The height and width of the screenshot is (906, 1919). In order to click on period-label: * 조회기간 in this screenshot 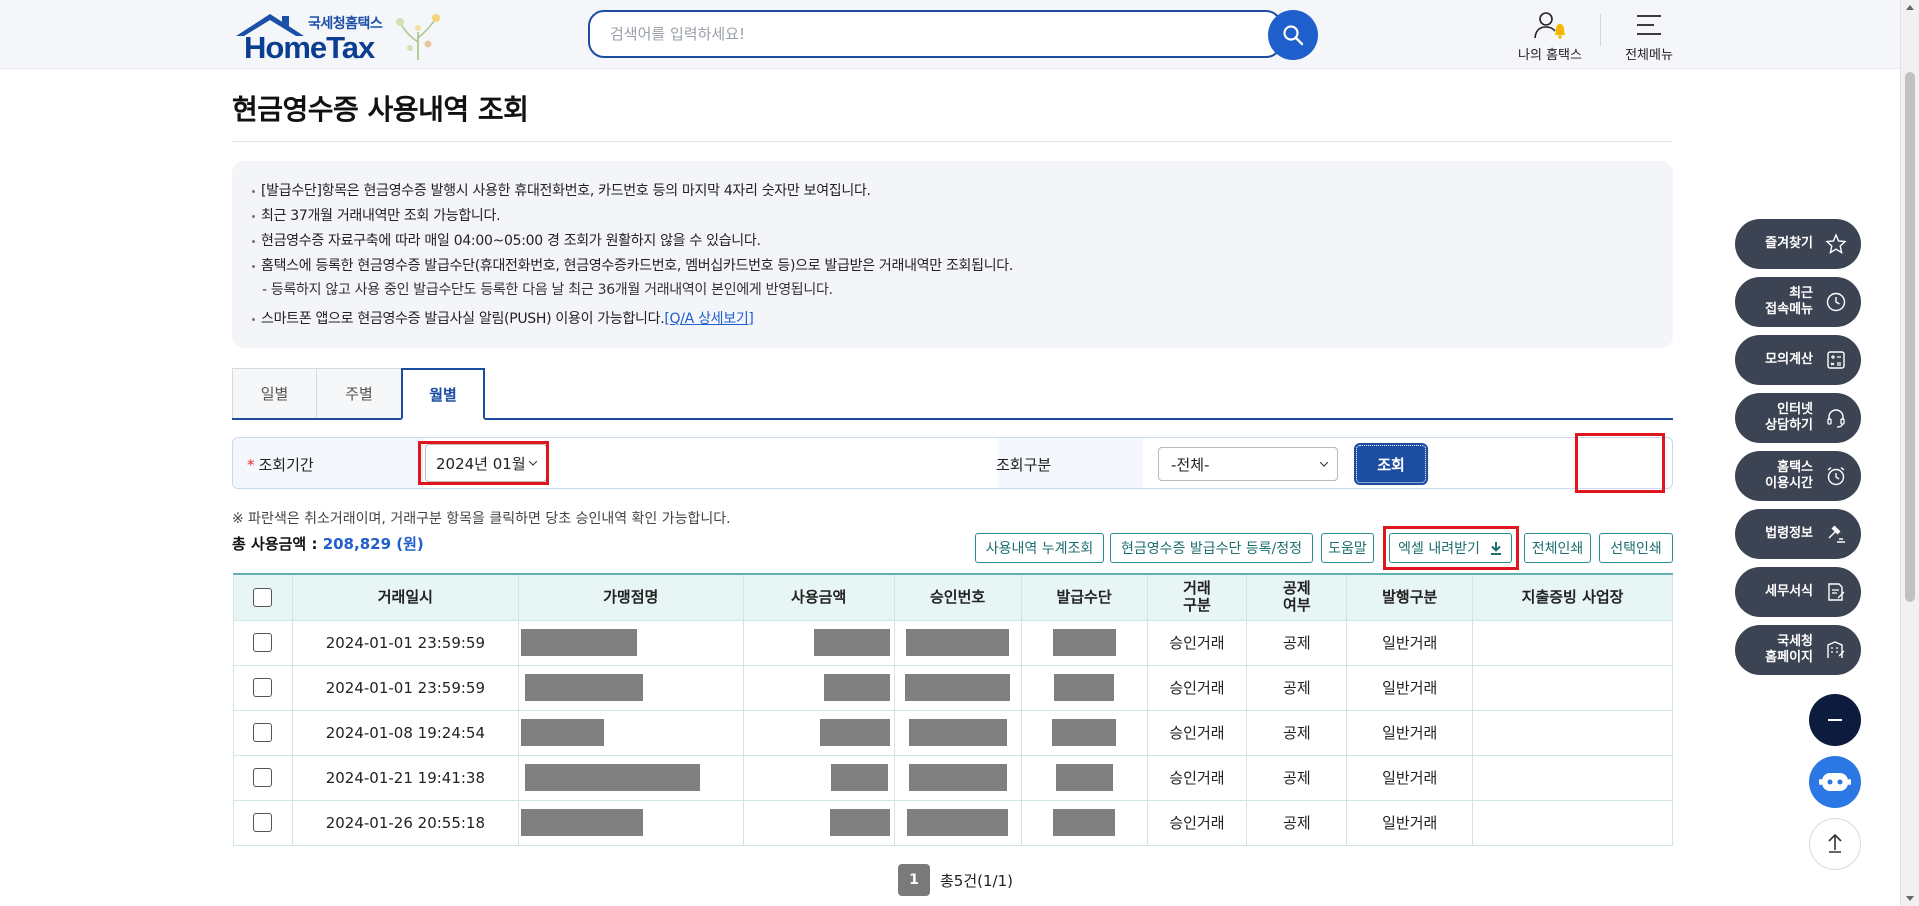, I will do `click(280, 465)`.